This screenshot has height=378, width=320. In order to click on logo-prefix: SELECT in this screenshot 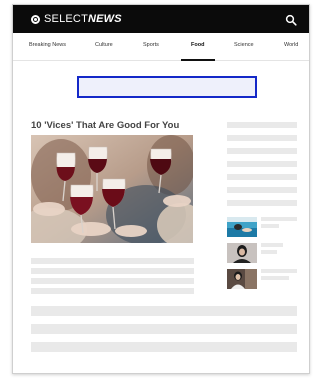, I will do `click(66, 19)`.